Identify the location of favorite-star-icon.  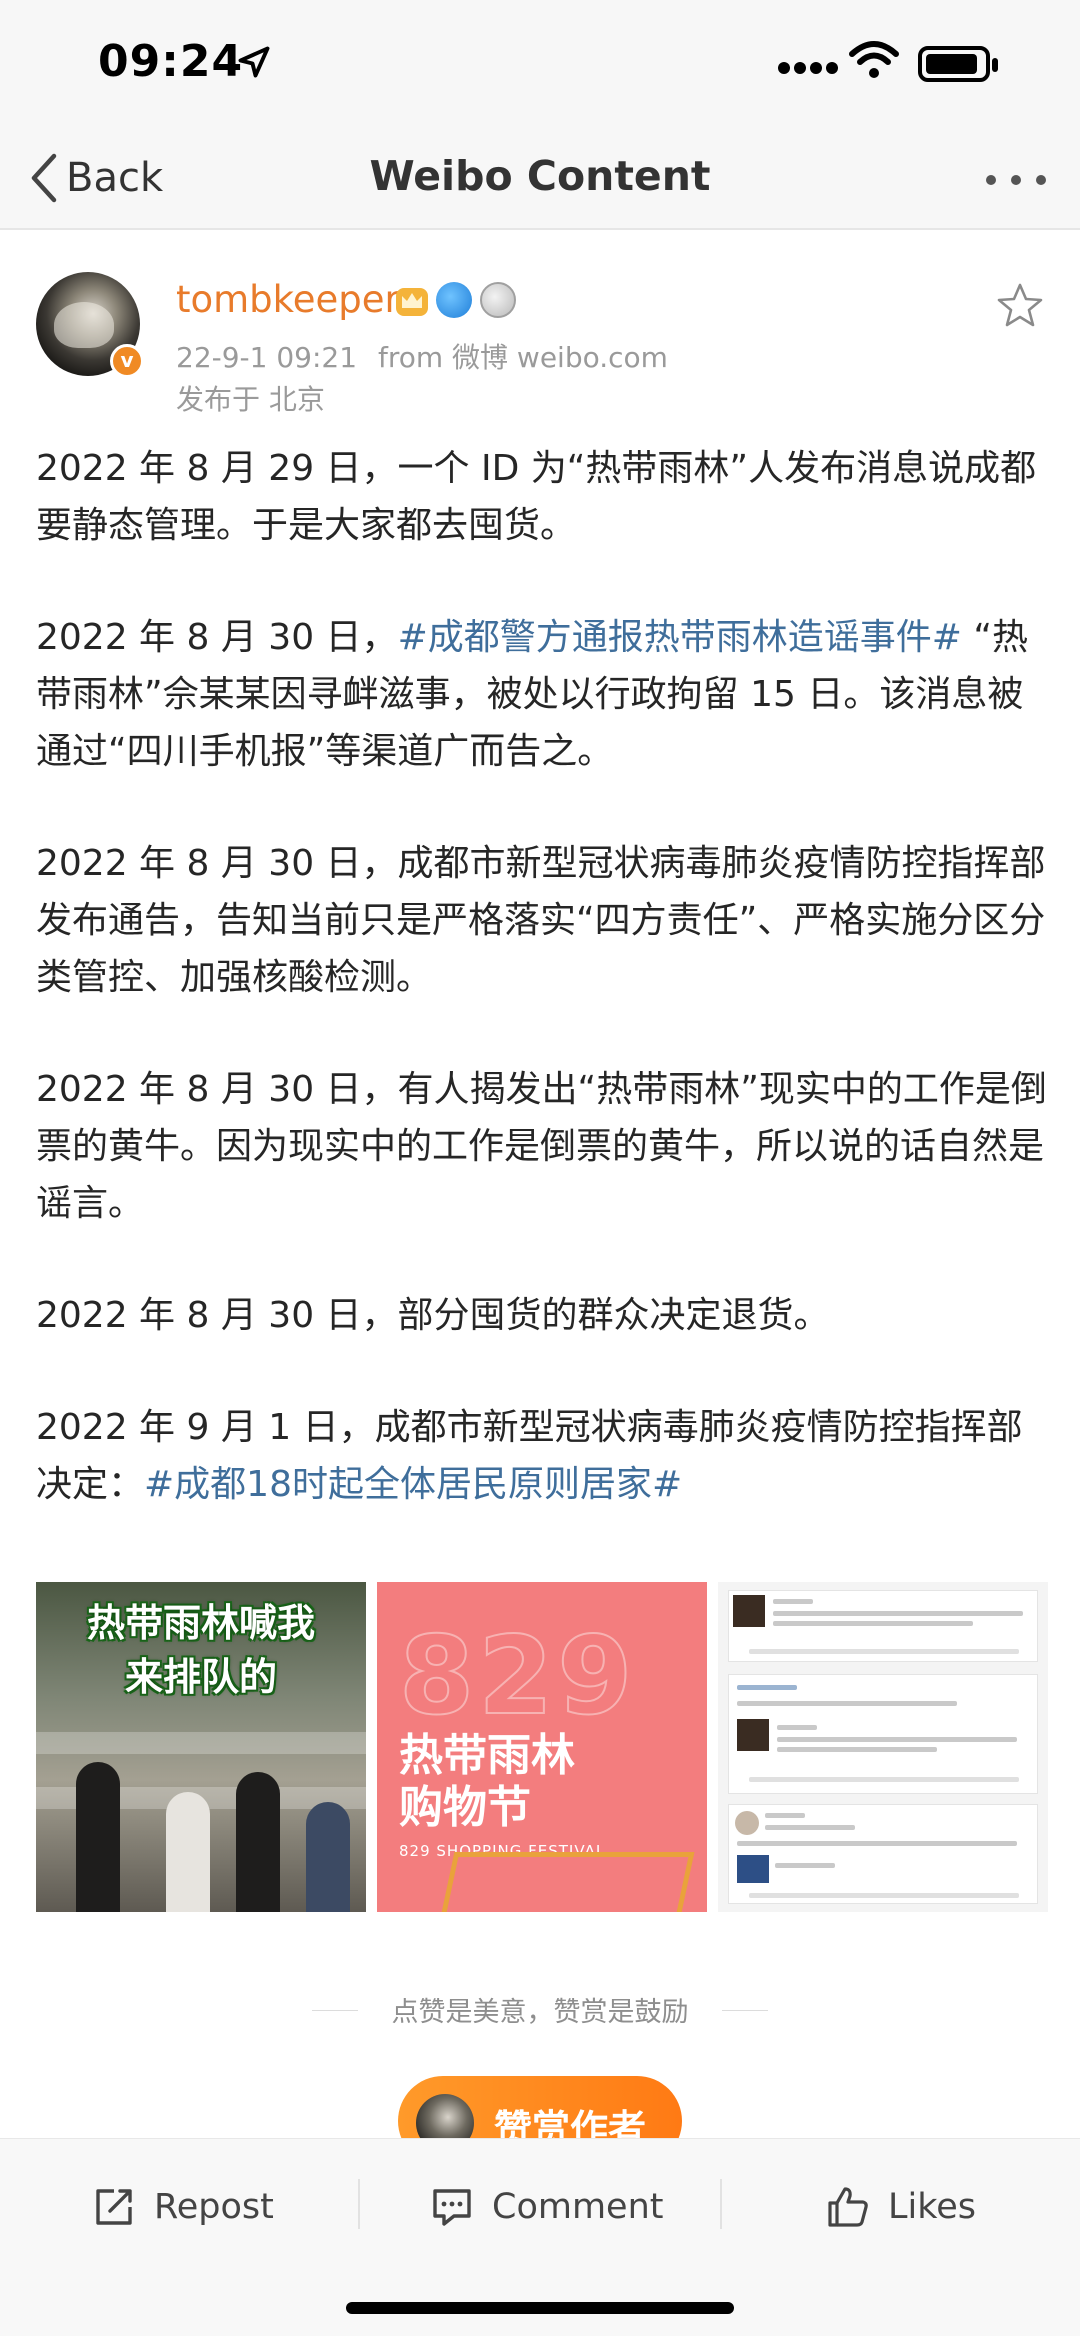
(1020, 305).